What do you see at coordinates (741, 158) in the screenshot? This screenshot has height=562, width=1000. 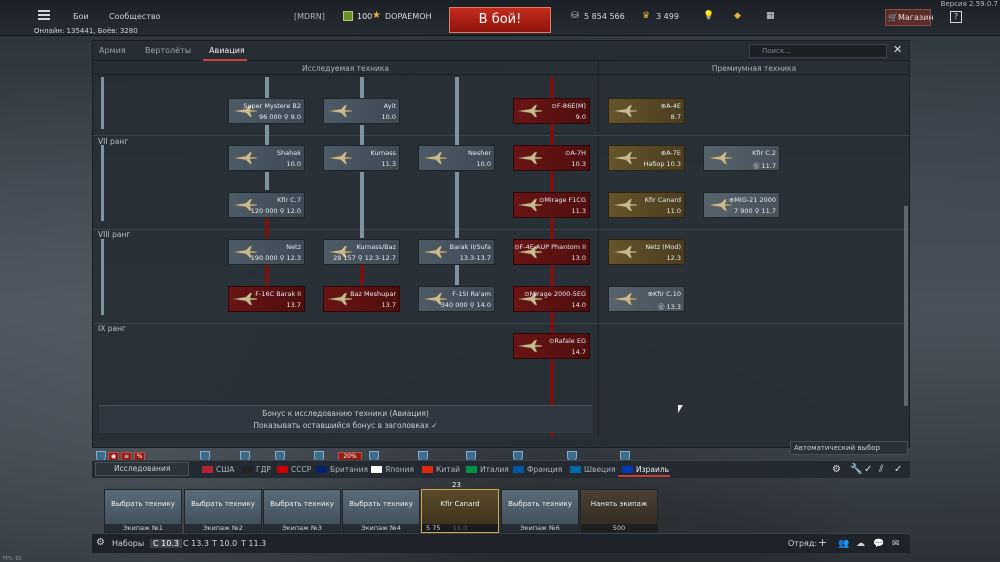 I see `vehicle-card-kfirc2: Kfir C.2 Ⓖ 11.7` at bounding box center [741, 158].